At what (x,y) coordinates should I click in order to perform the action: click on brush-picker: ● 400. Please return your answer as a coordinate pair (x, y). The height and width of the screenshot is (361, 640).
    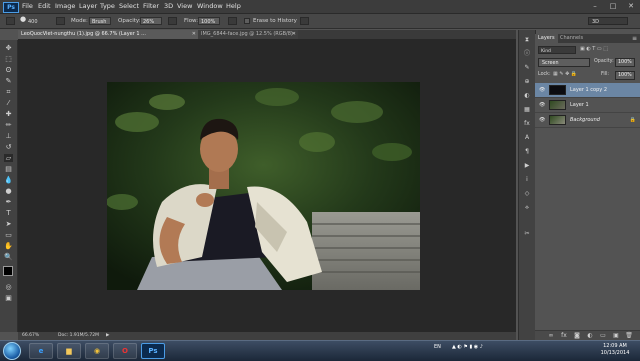
    Looking at the image, I should click on (32, 21).